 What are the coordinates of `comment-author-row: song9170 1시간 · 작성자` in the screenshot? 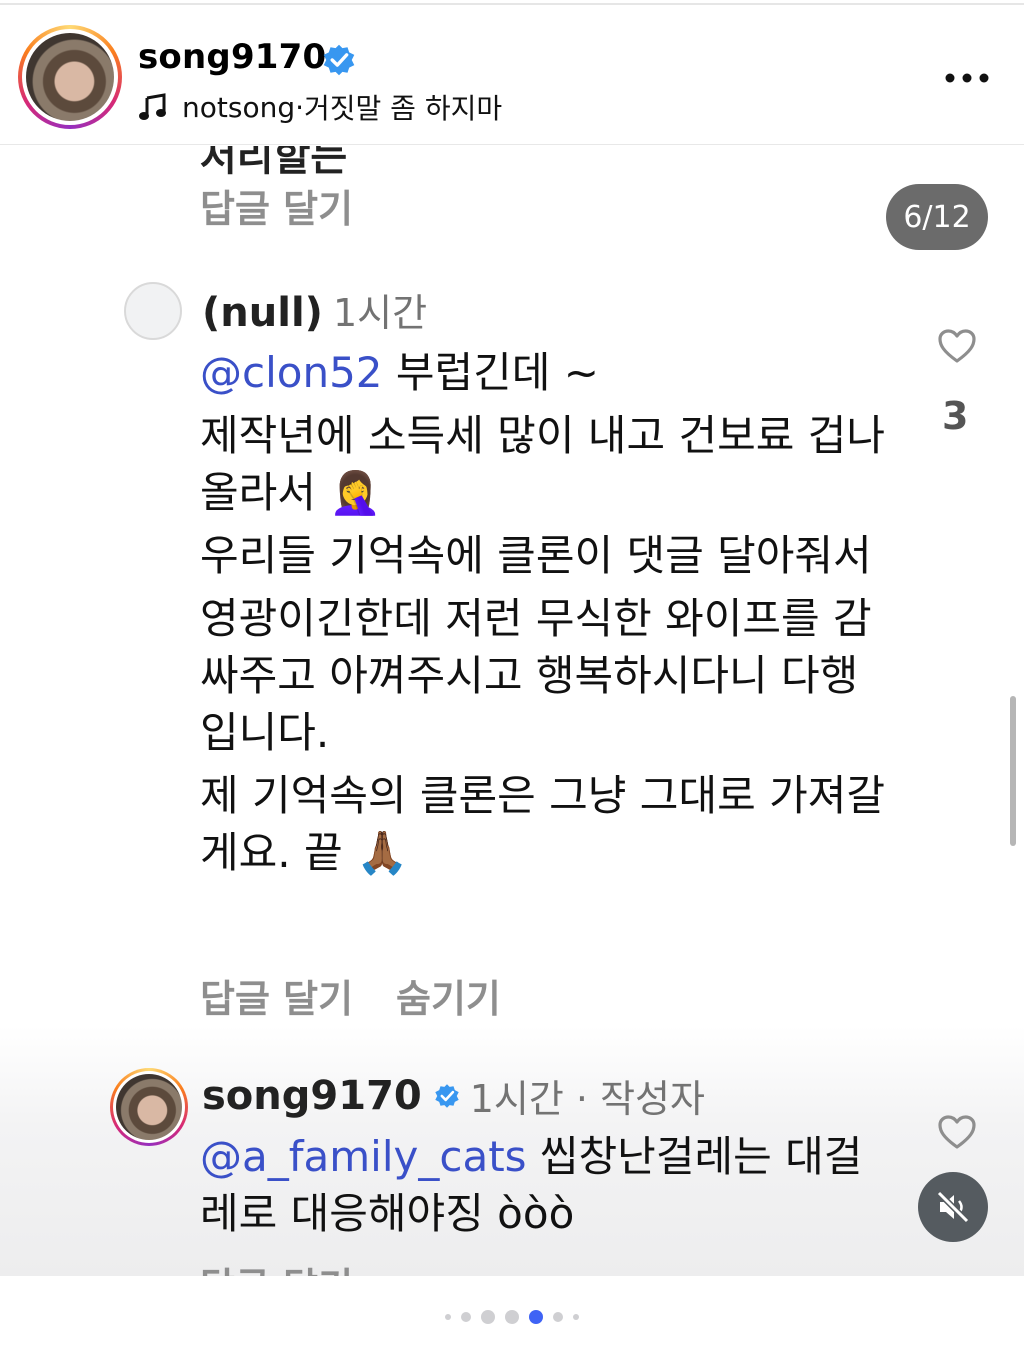 It's located at (453, 1095).